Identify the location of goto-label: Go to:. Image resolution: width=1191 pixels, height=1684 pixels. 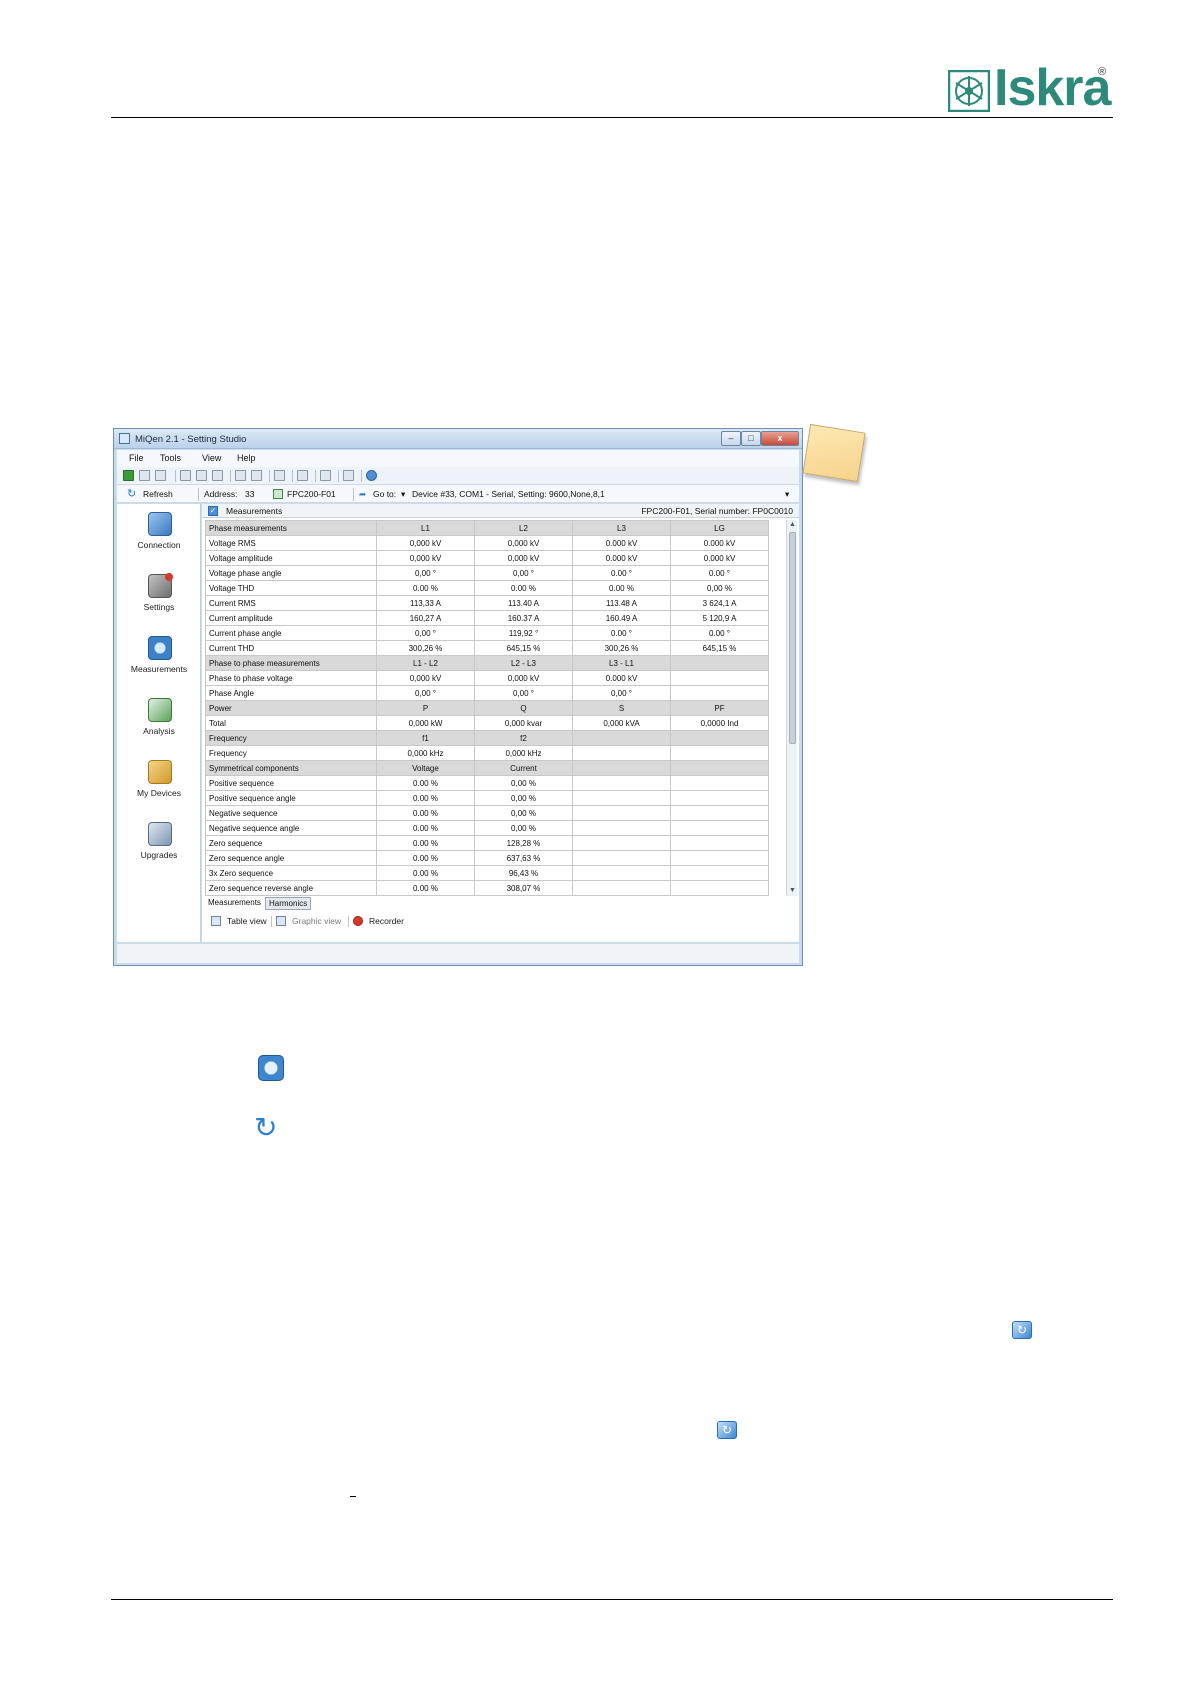
(384, 494).